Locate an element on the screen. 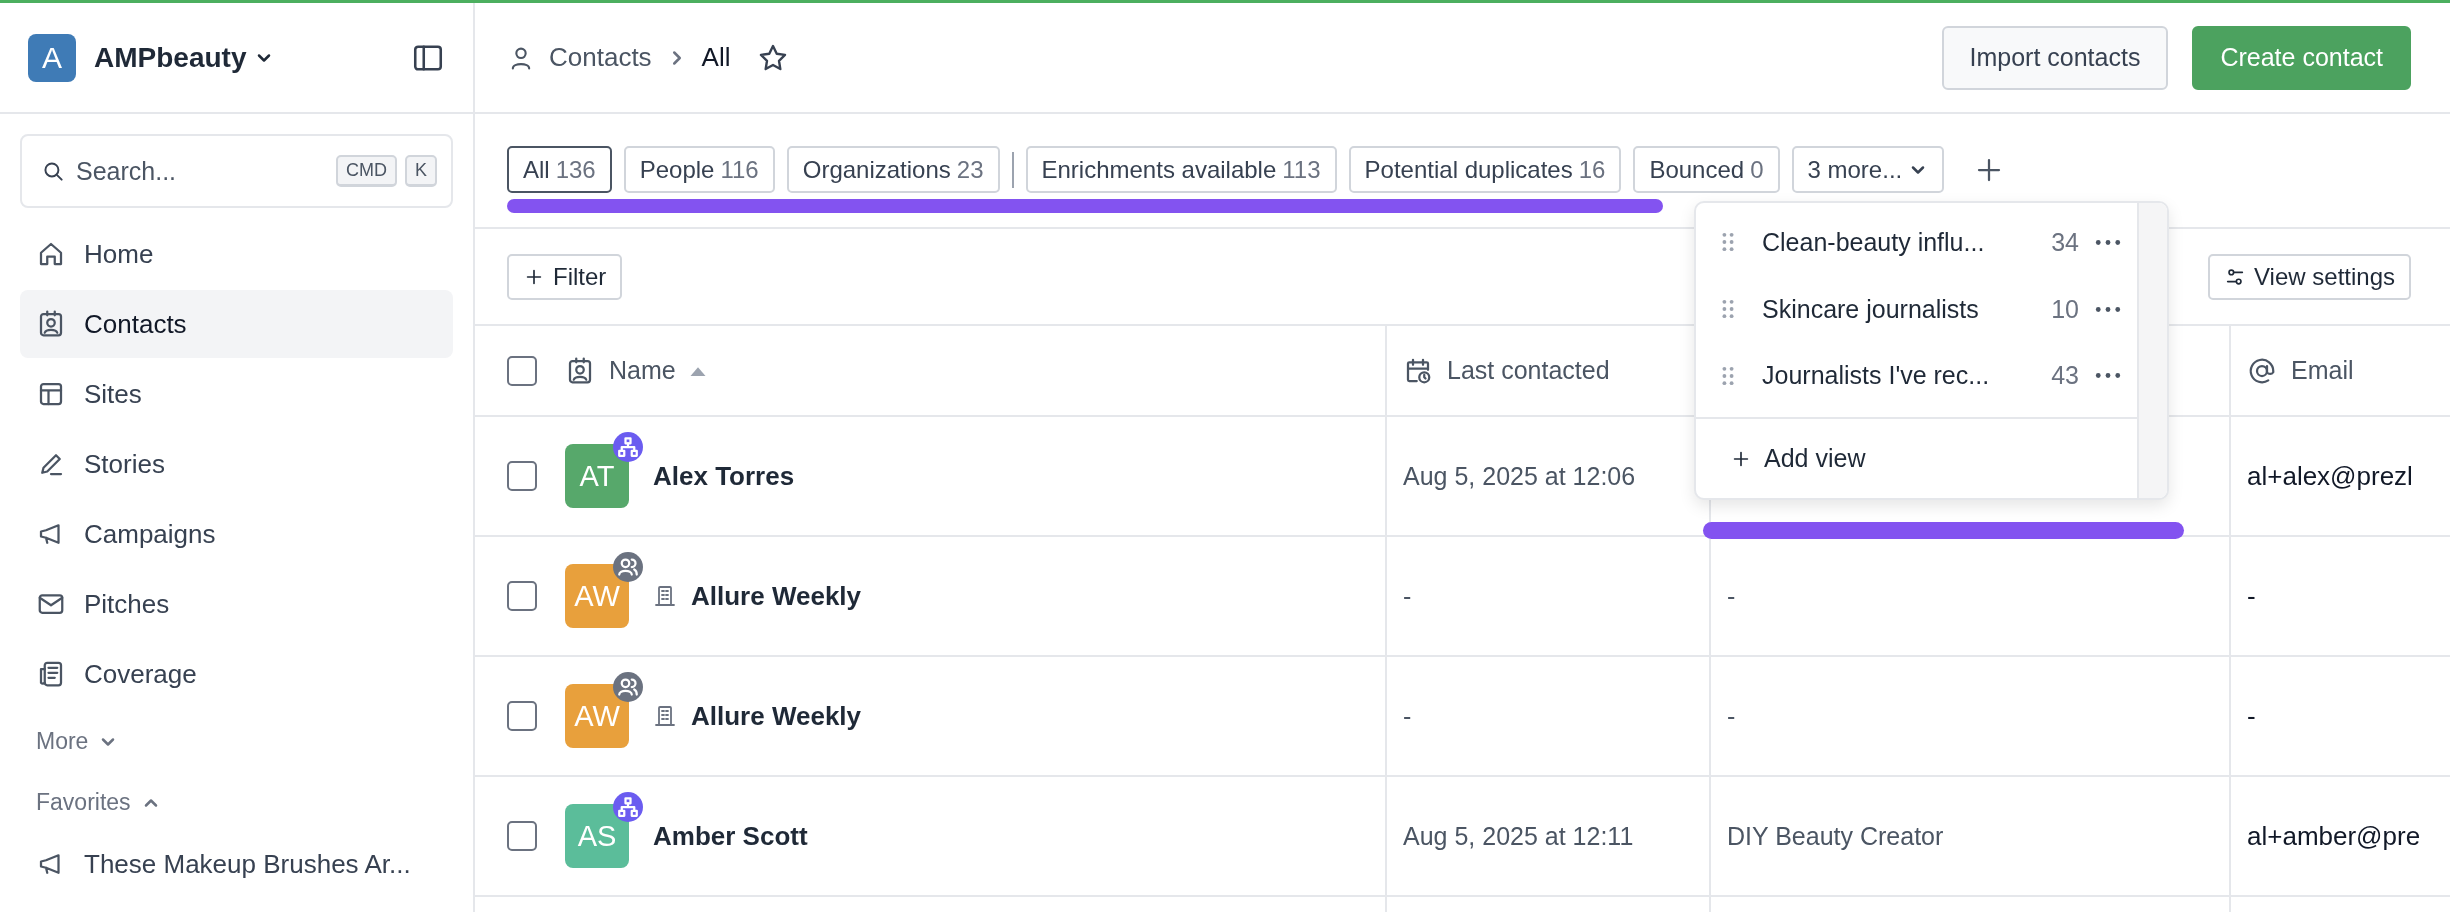  favorites-toggle: Favorites is located at coordinates (98, 802).